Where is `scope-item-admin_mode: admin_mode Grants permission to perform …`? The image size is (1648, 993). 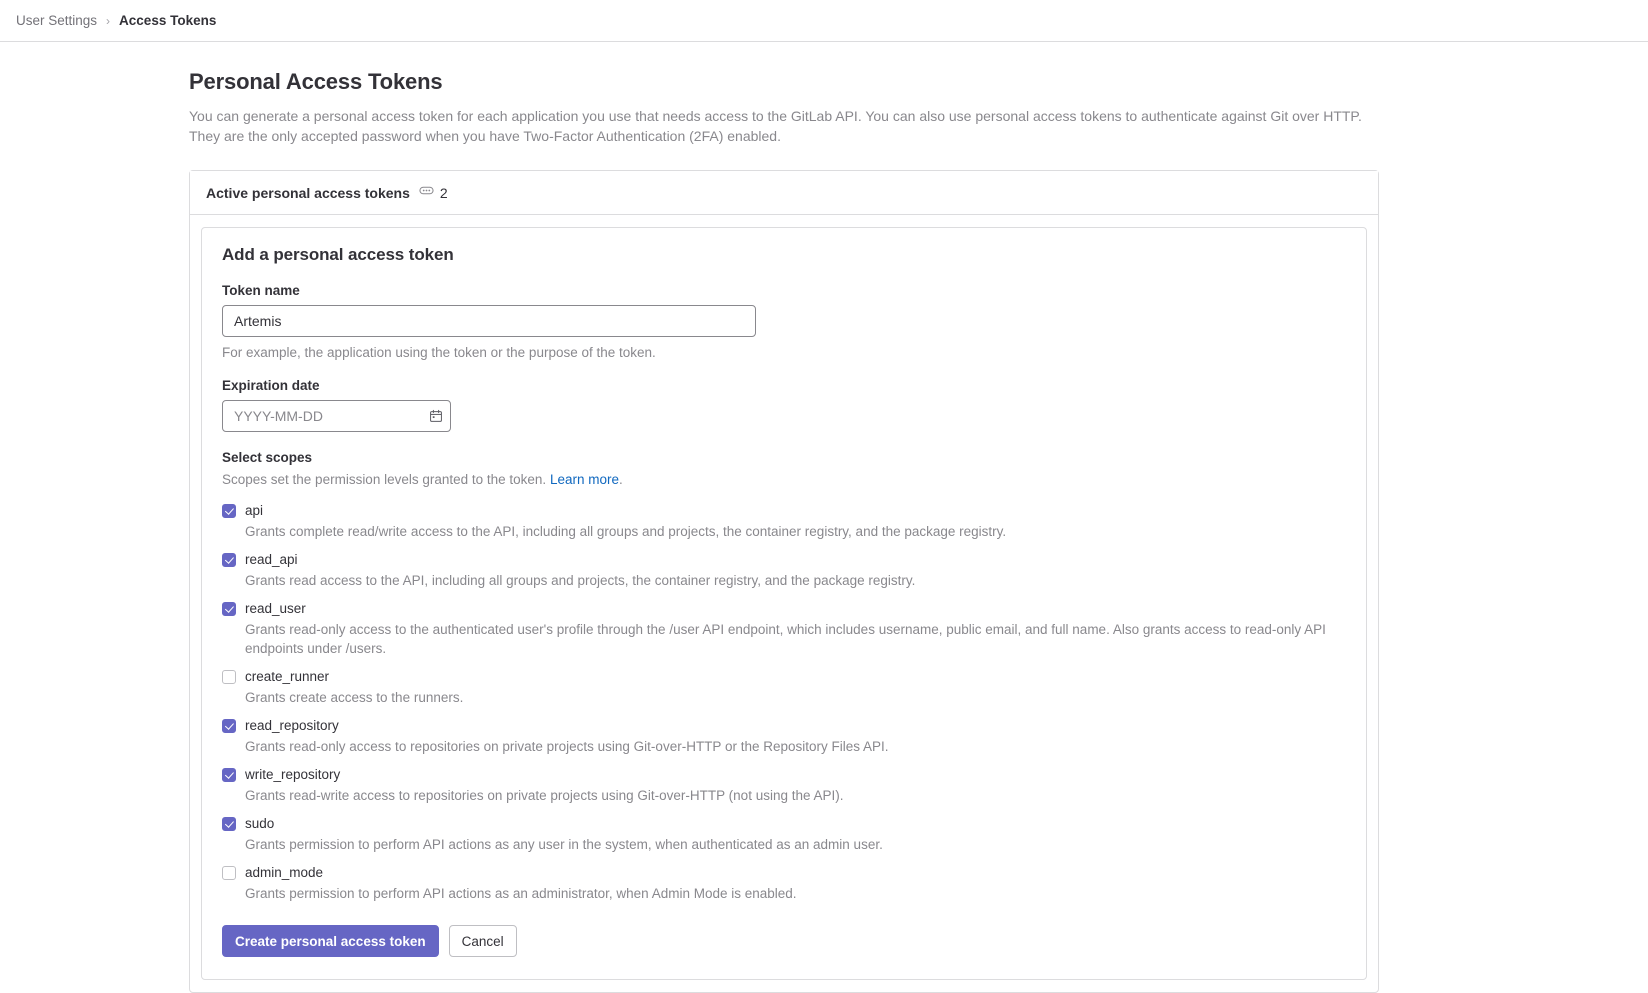 scope-item-admin_mode: admin_mode Grants permission to perform … is located at coordinates (784, 883).